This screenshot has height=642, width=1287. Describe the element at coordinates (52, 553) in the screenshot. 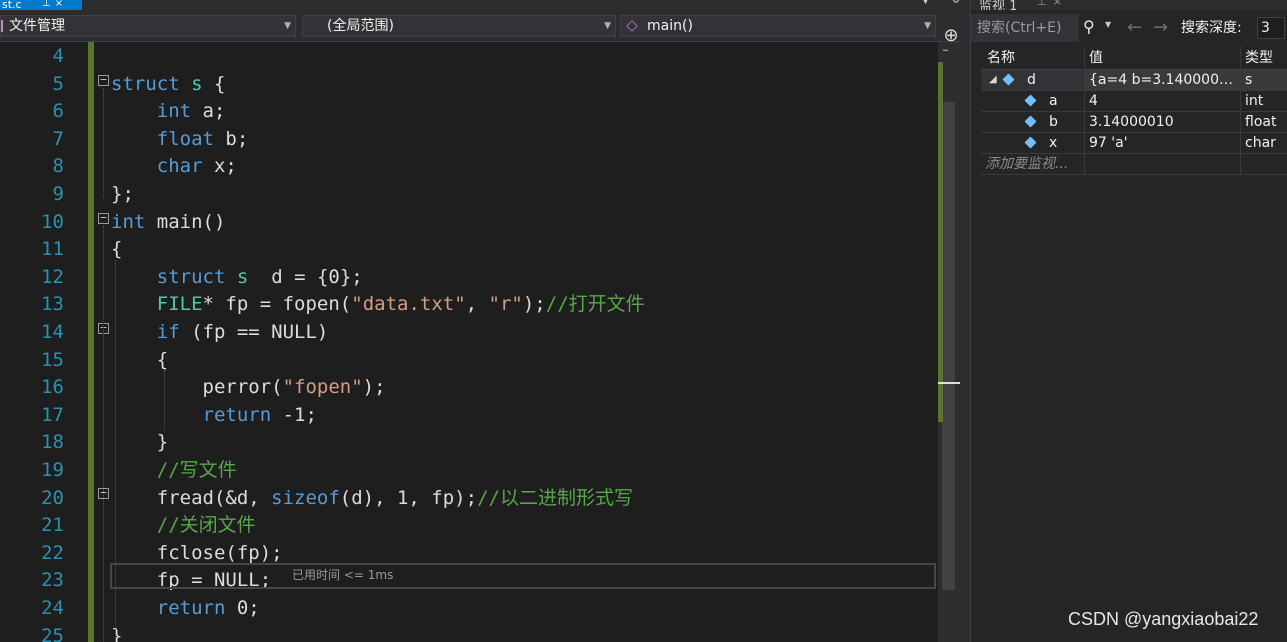

I see `line-number: 22` at that location.